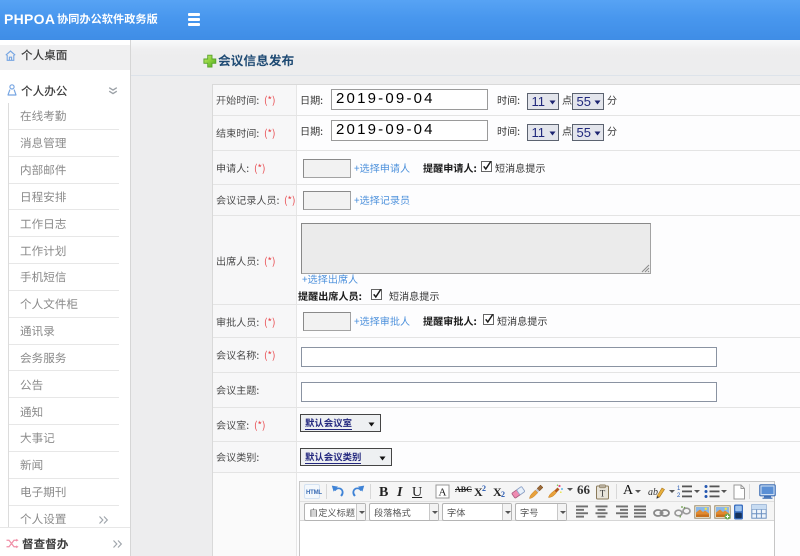 The width and height of the screenshot is (800, 556). Describe the element at coordinates (679, 489) in the screenshot. I see `svg-text: 1` at that location.